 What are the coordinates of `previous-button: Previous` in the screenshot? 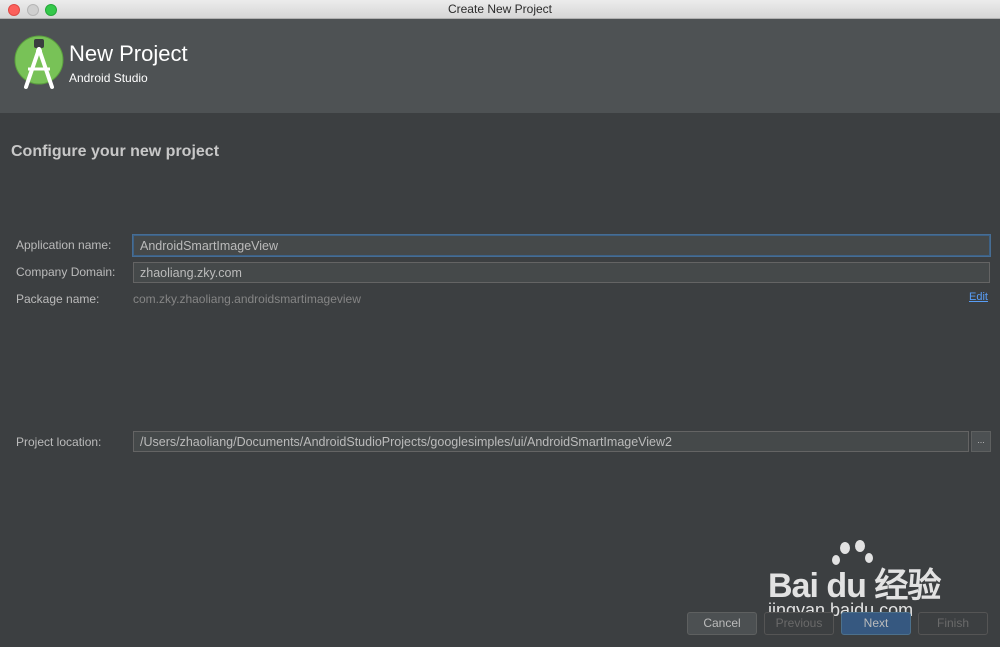 It's located at (799, 623).